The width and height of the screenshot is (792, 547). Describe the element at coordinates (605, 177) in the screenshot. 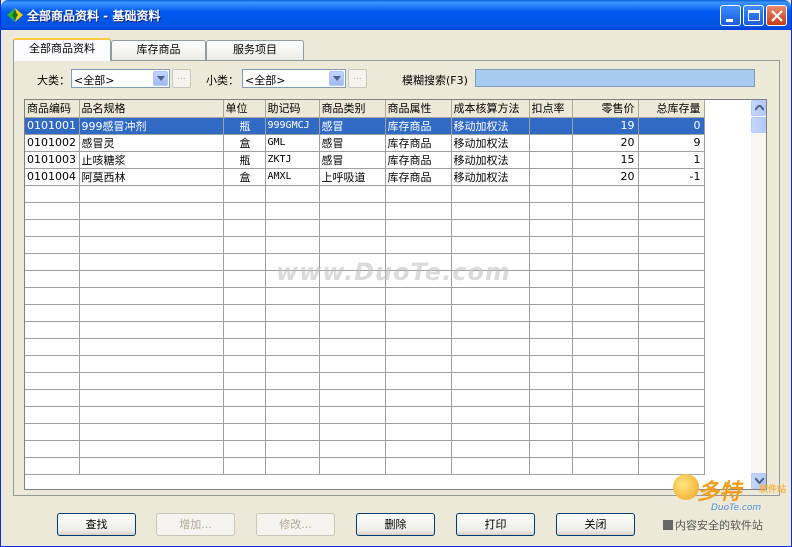

I see `table-cell: 20` at that location.